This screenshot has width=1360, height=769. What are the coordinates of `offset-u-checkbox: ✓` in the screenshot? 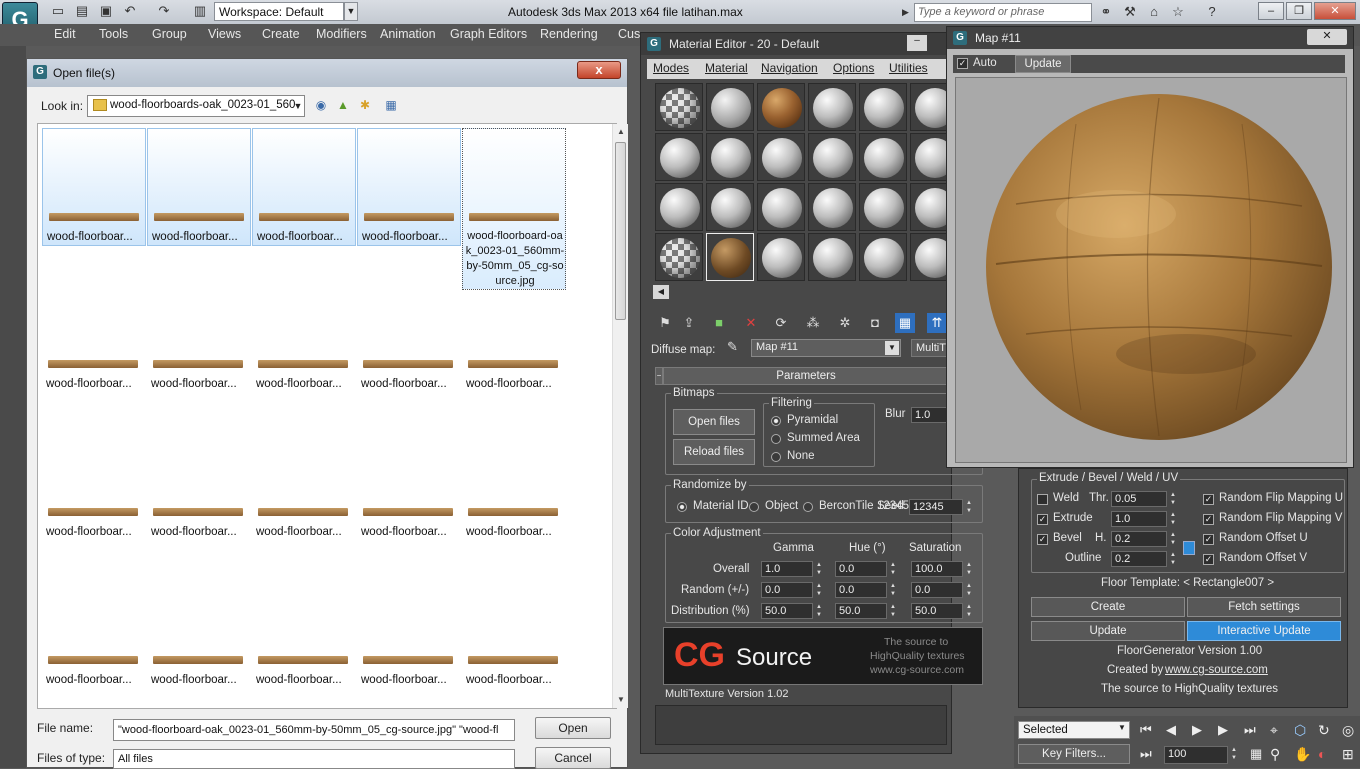 It's located at (1208, 539).